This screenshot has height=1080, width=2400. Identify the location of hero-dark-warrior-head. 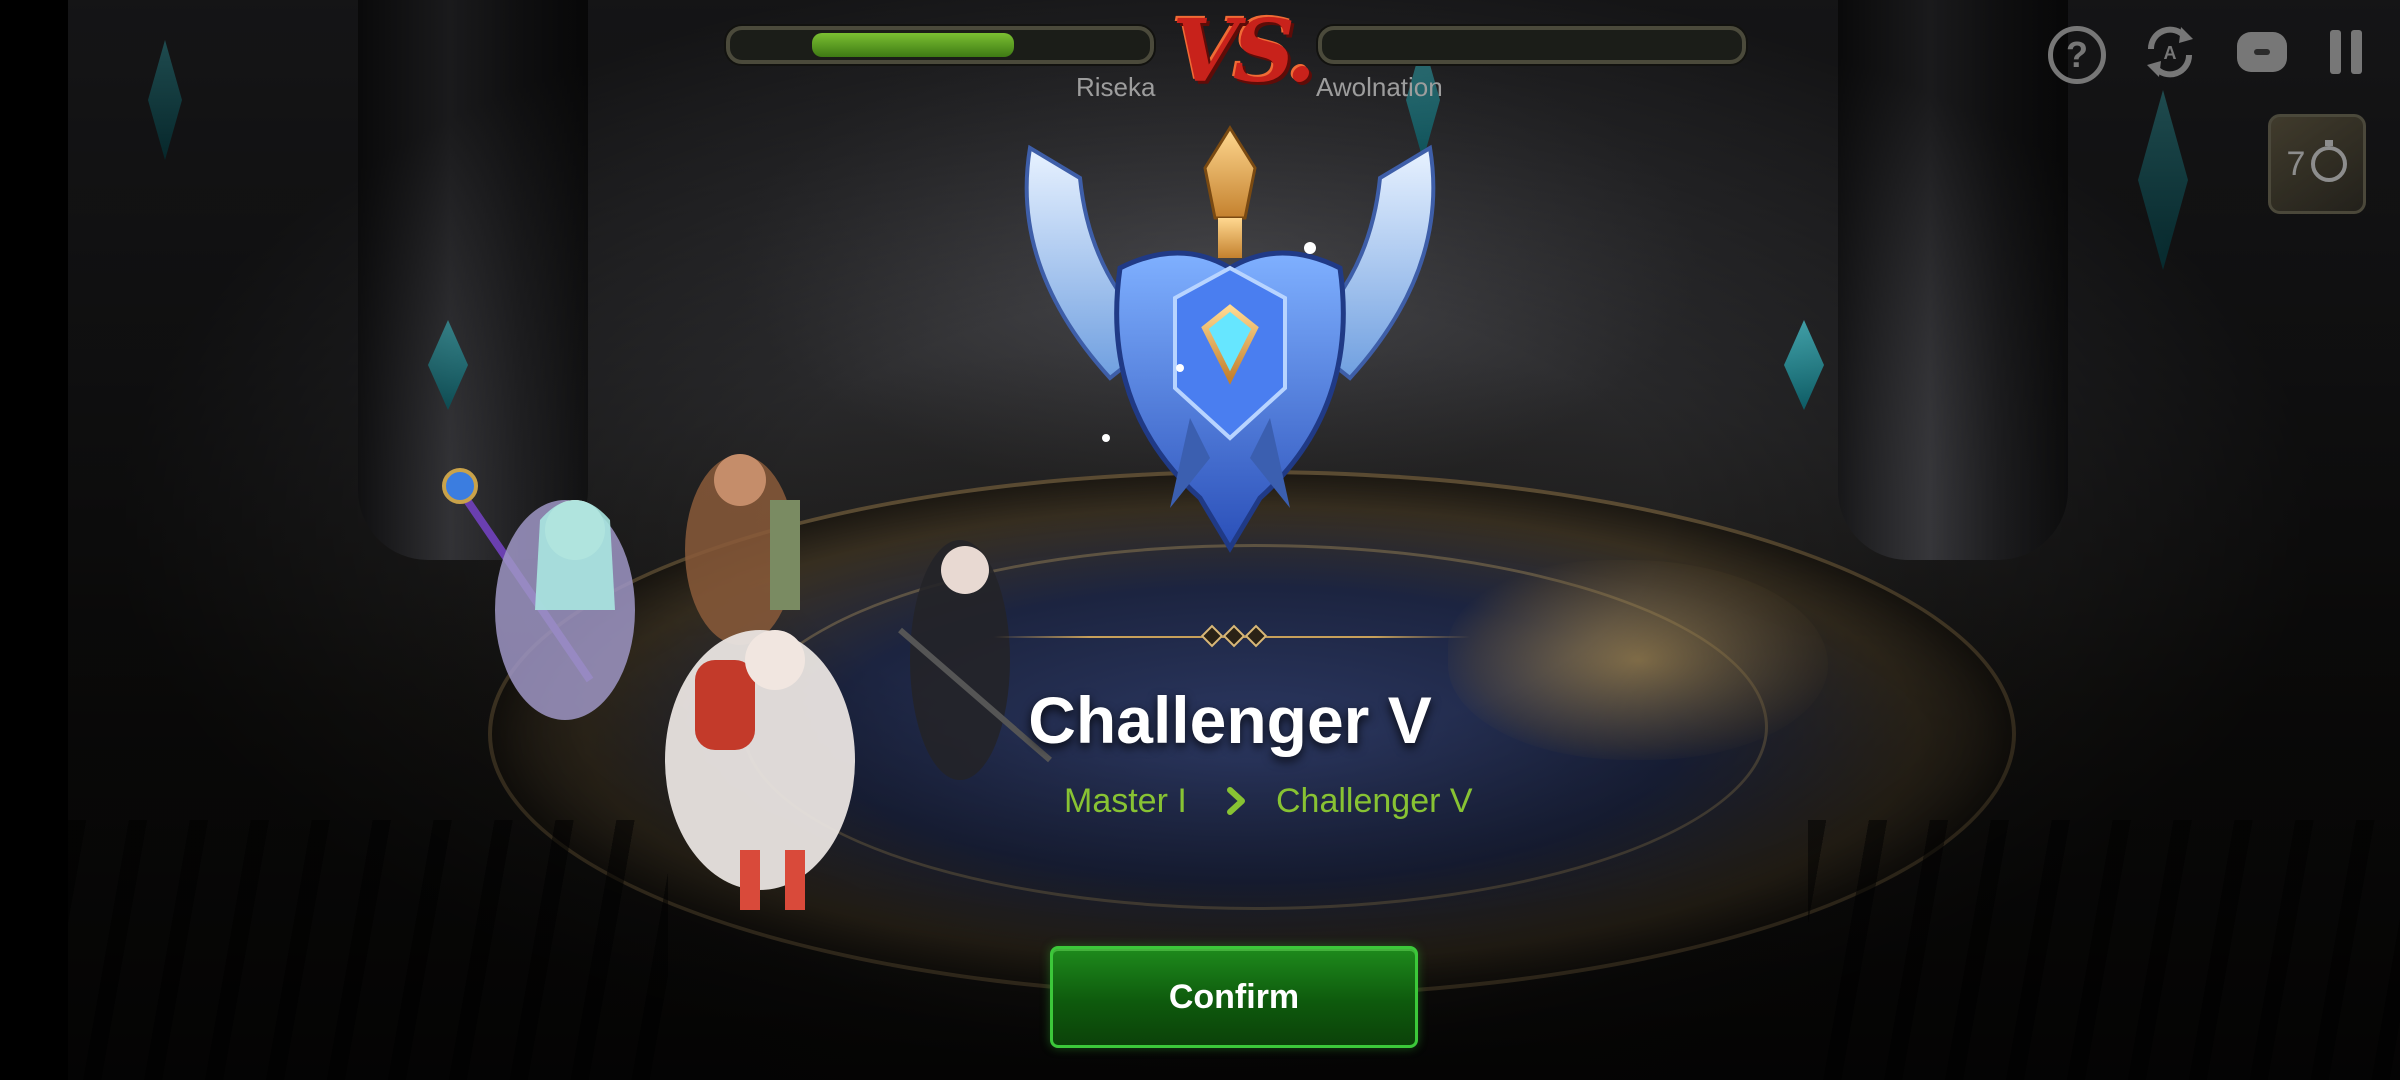
(965, 570).